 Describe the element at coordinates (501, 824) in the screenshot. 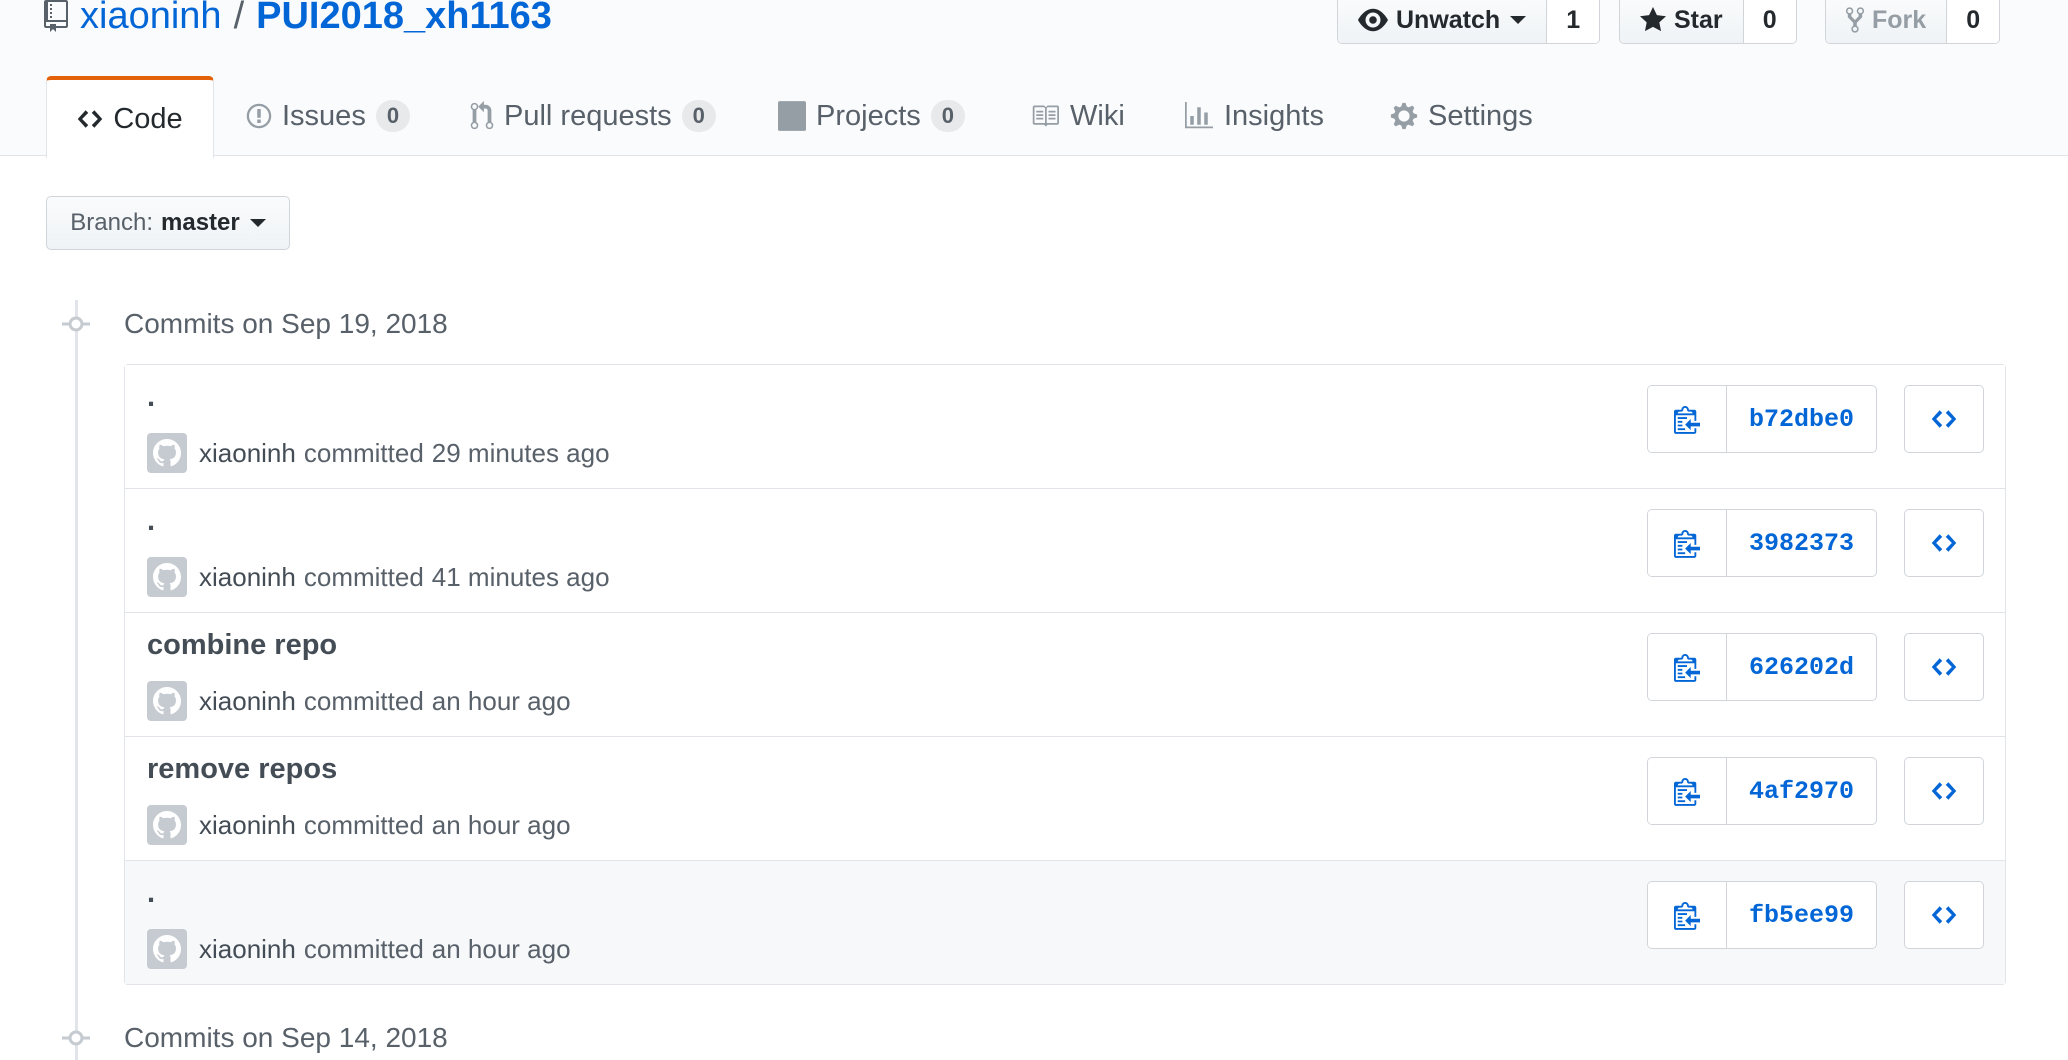

I see `commit-time: an hour ago` at that location.